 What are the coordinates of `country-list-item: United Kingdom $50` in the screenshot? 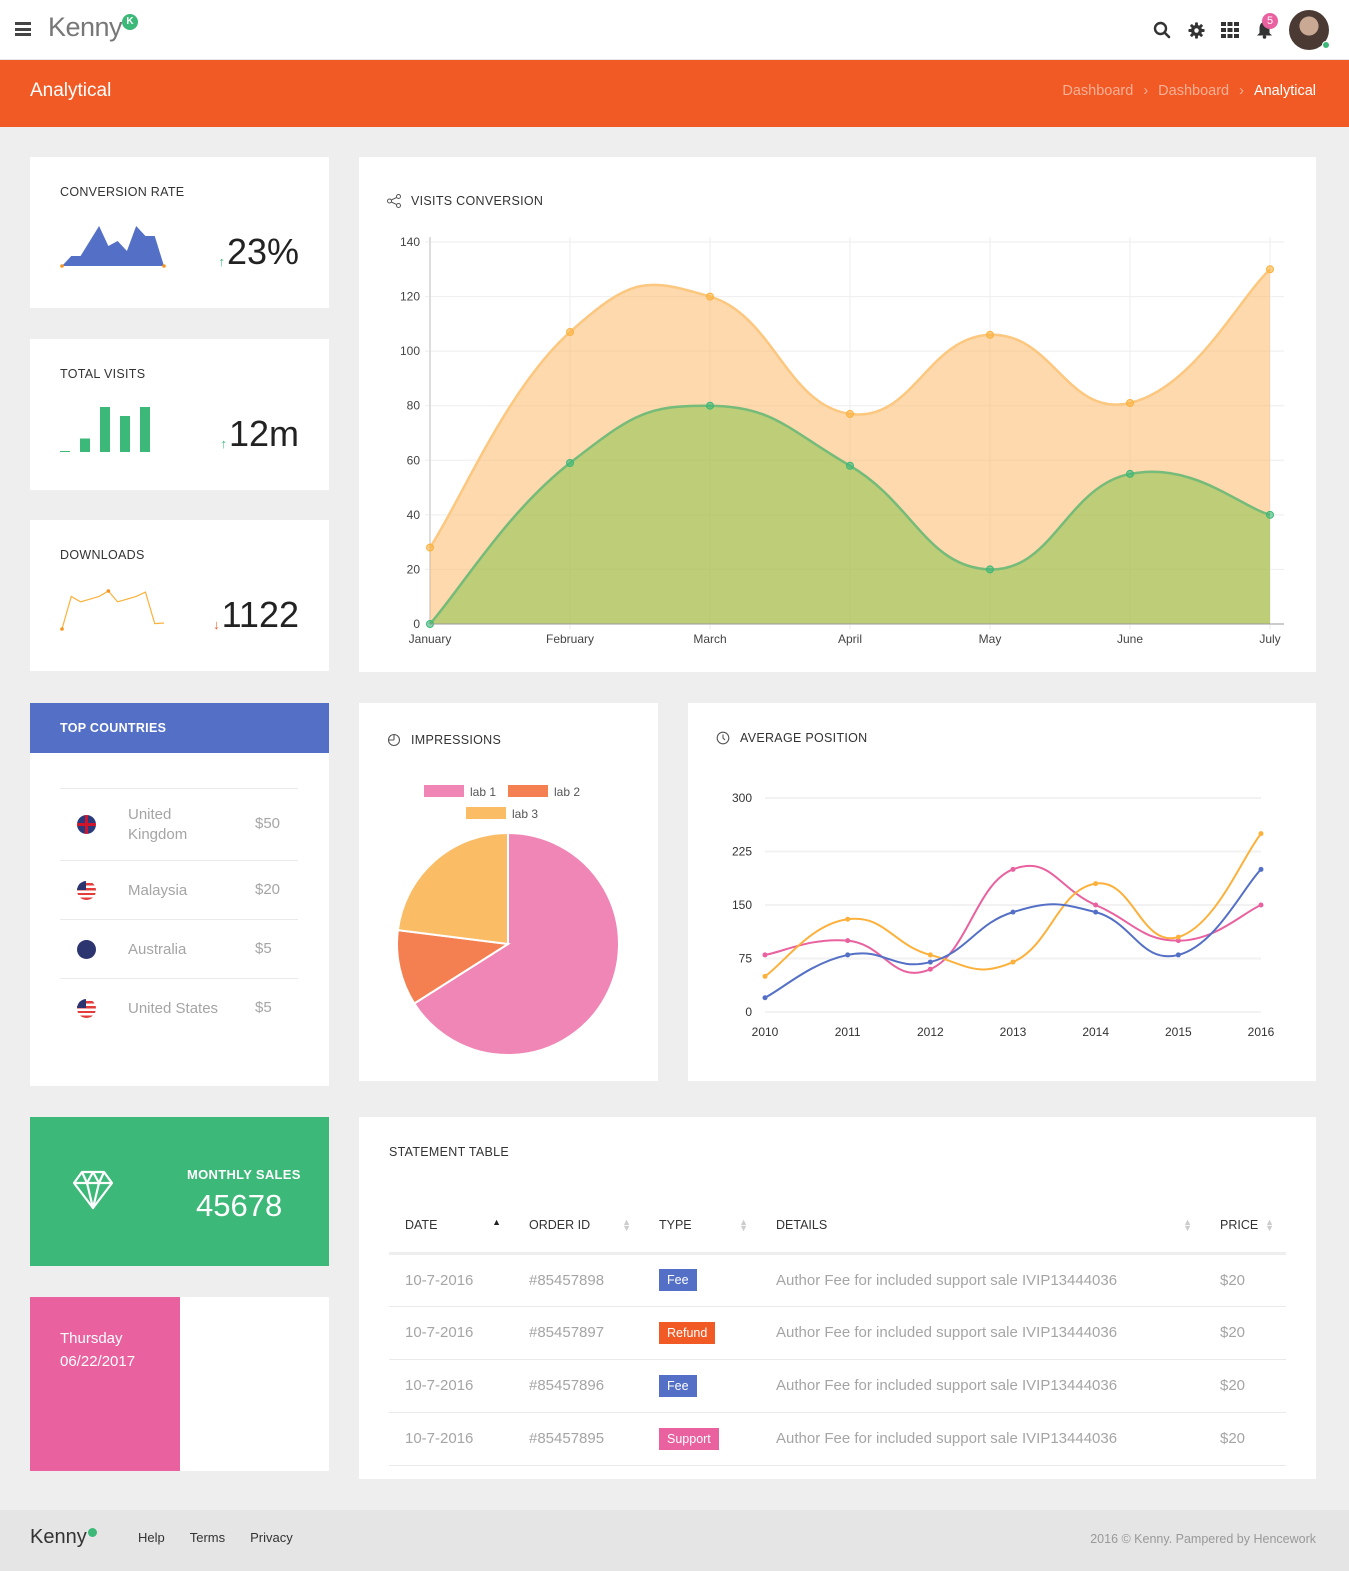 It's located at (179, 824).